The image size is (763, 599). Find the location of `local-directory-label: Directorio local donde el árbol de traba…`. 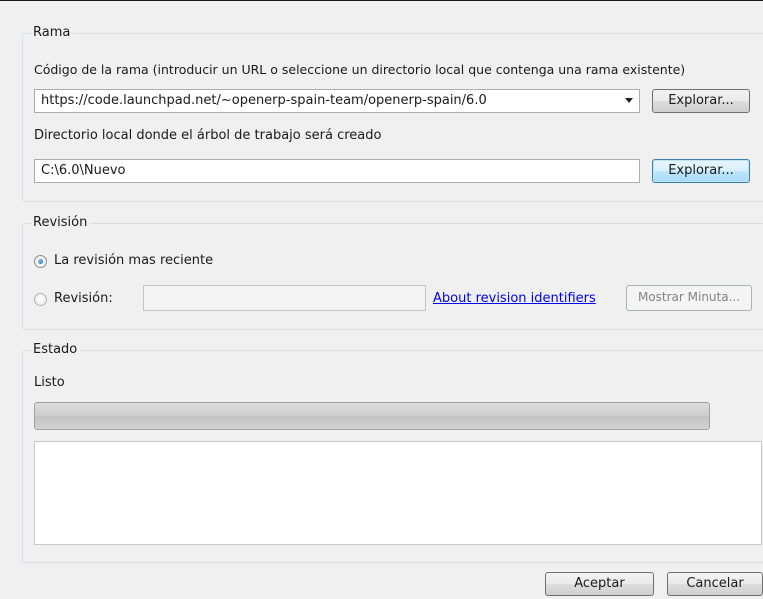

local-directory-label: Directorio local donde el árbol de traba… is located at coordinates (208, 135).